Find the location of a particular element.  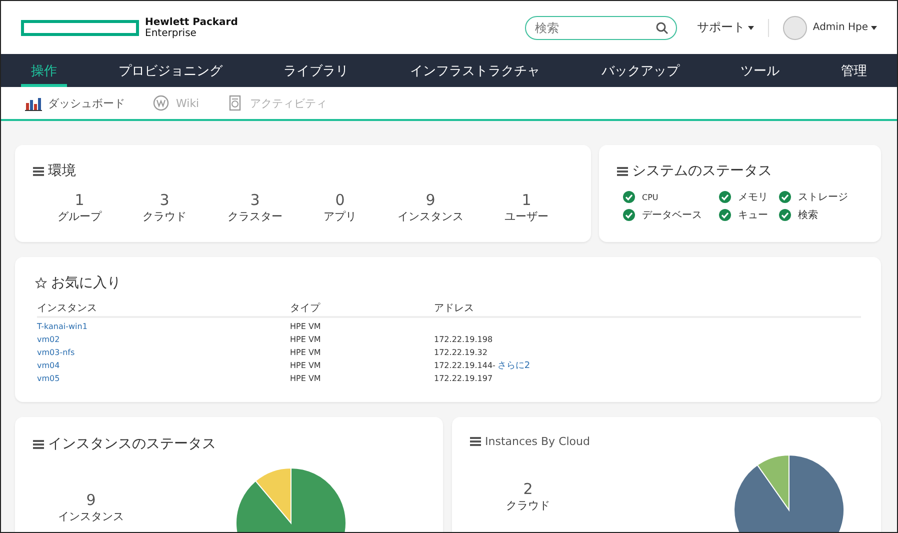

nav-tab: ツール is located at coordinates (760, 70).